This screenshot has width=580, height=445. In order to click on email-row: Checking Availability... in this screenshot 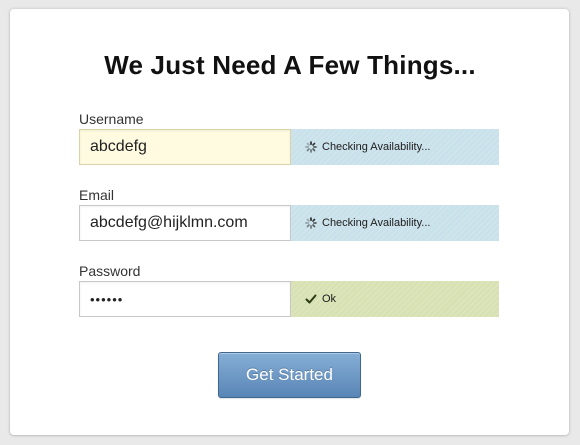, I will do `click(289, 223)`.